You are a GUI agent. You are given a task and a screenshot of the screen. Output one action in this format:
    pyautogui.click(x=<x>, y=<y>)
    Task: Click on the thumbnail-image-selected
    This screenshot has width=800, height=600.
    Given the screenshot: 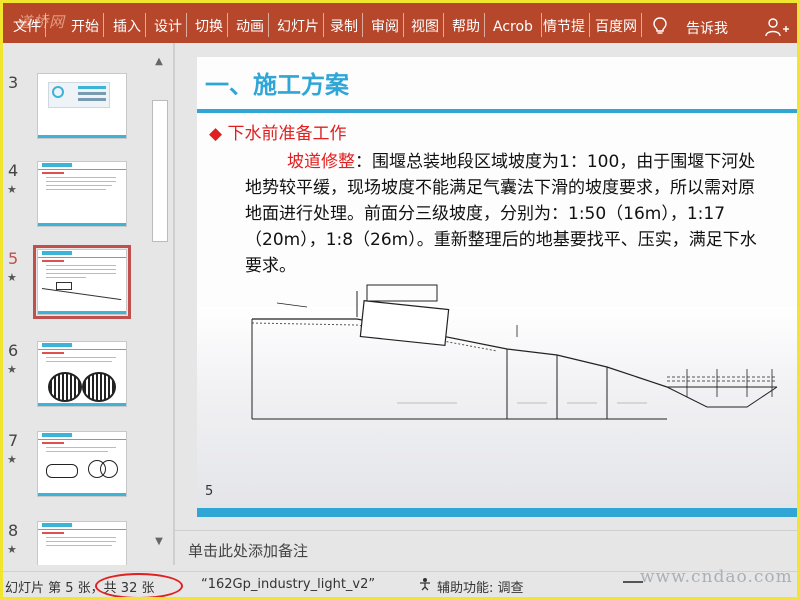 What is the action you would take?
    pyautogui.click(x=82, y=282)
    